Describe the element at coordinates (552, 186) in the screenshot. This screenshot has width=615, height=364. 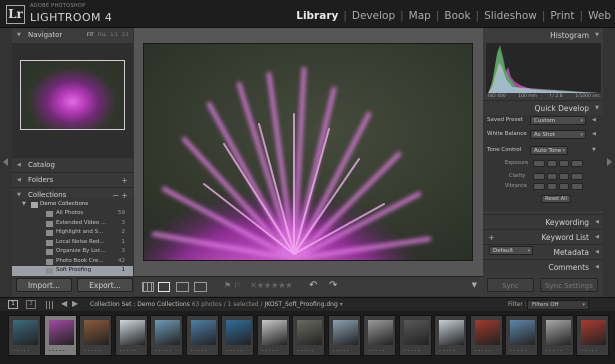
I see `vibrance-decrease-button` at that location.